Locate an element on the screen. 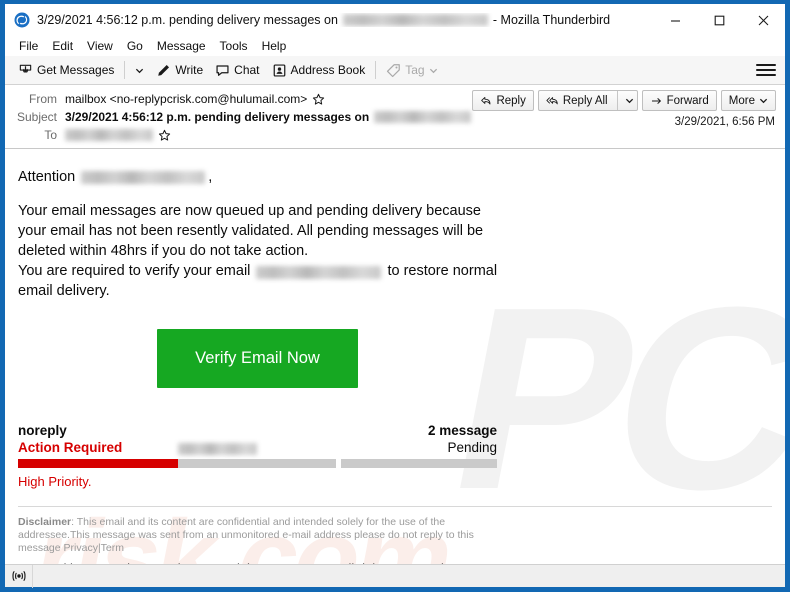 The image size is (790, 592). subject-label: Subject is located at coordinates (36, 117).